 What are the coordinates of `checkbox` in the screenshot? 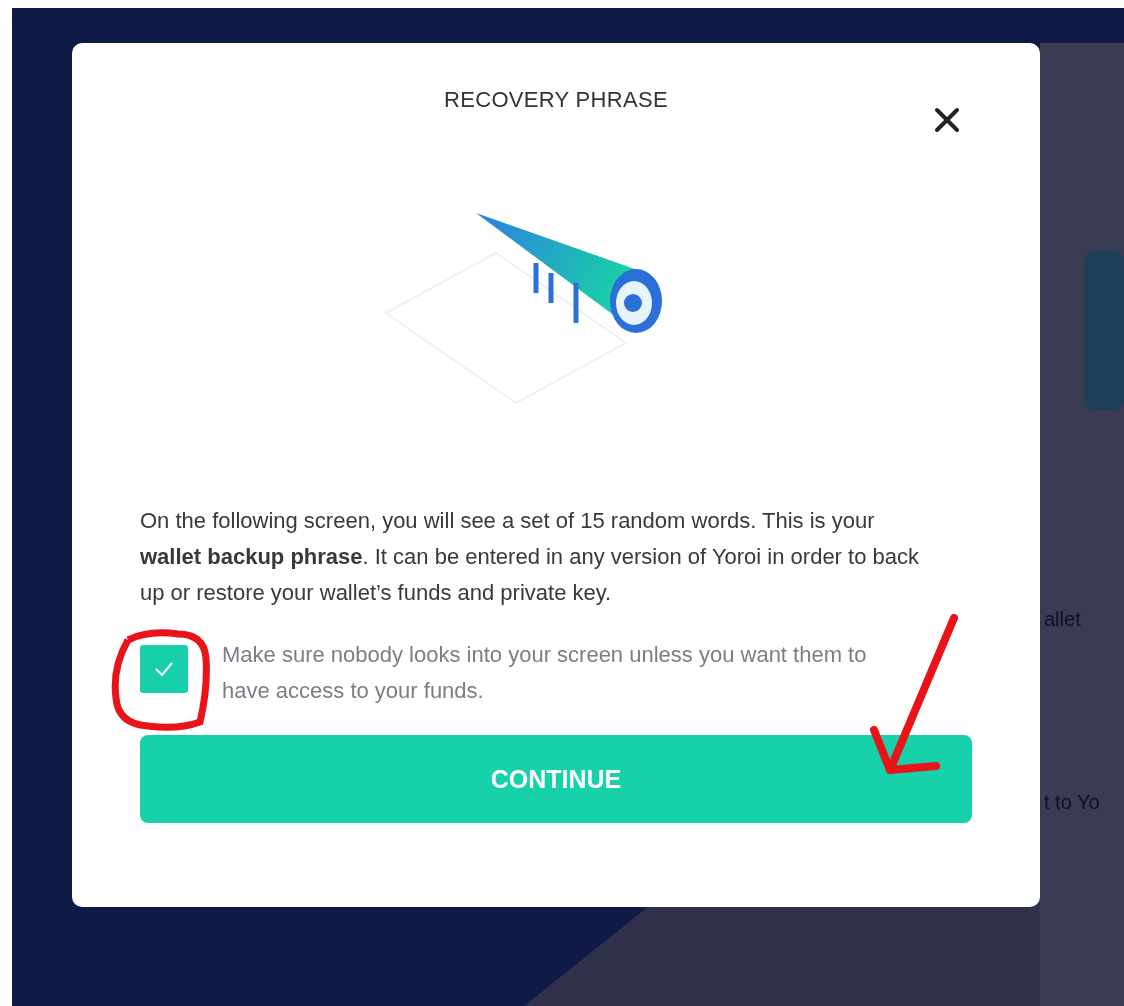 It's located at (164, 669).